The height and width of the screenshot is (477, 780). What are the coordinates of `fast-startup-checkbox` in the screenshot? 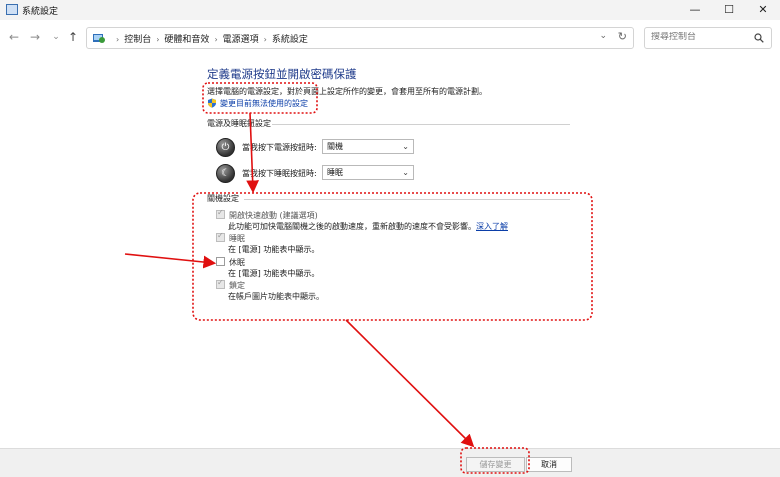 It's located at (220, 213).